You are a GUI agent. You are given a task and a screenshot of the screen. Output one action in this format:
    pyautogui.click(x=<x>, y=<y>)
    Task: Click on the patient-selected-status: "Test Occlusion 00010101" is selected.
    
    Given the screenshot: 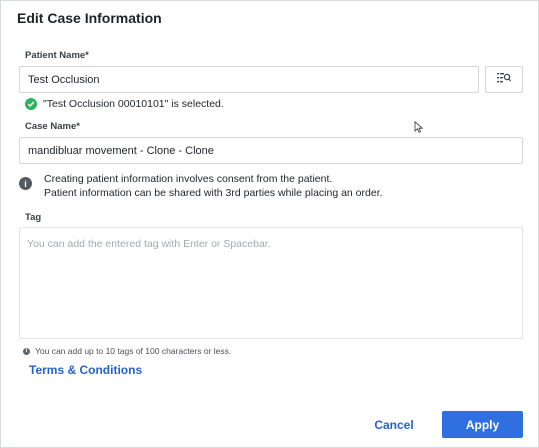 What is the action you would take?
    pyautogui.click(x=124, y=104)
    